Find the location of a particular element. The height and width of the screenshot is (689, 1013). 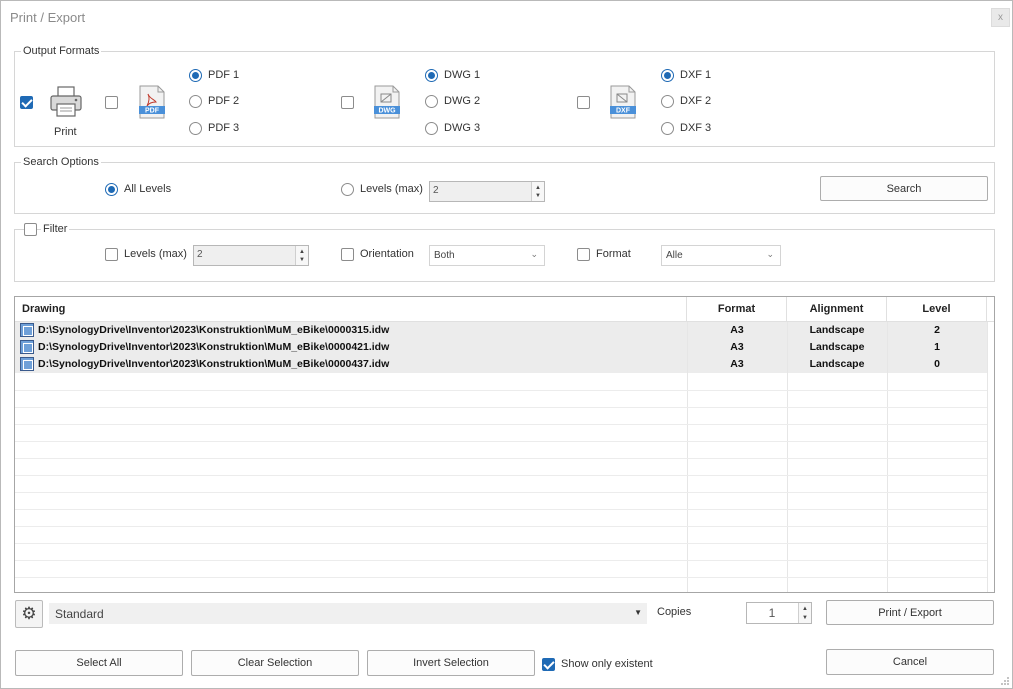

window-title: Print / Export is located at coordinates (48, 17).